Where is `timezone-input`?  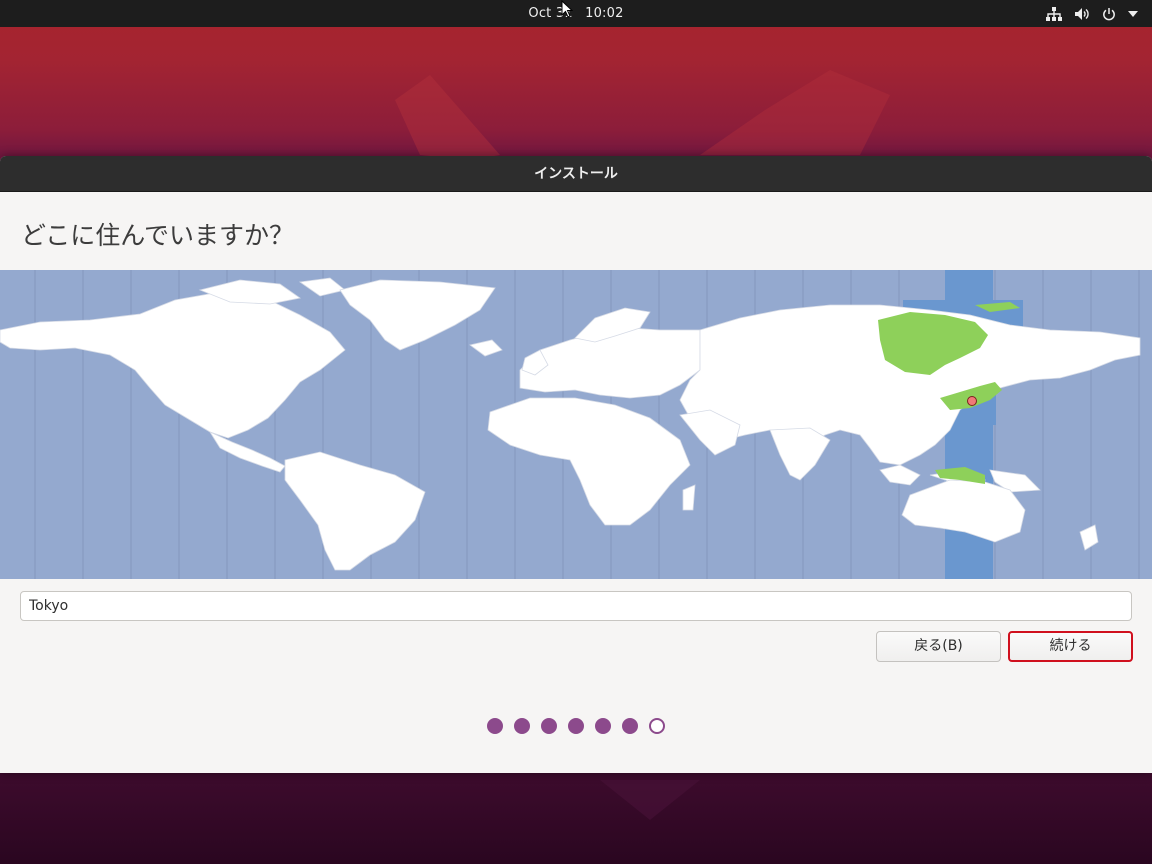
timezone-input is located at coordinates (576, 606).